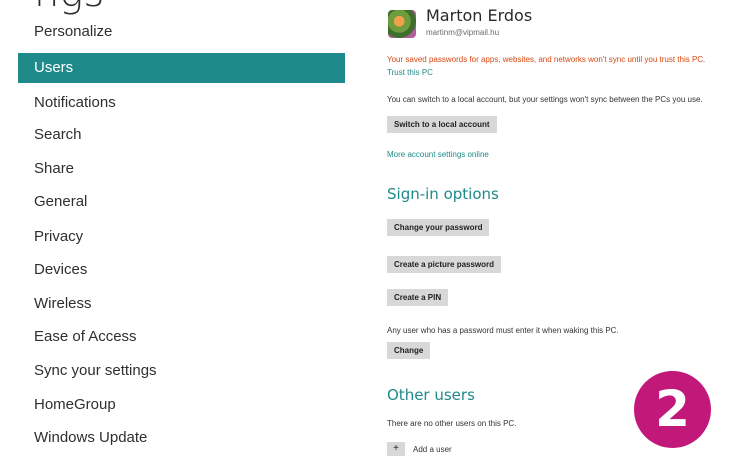 The width and height of the screenshot is (746, 458). I want to click on trust-pc-link: Trust this PC, so click(410, 72).